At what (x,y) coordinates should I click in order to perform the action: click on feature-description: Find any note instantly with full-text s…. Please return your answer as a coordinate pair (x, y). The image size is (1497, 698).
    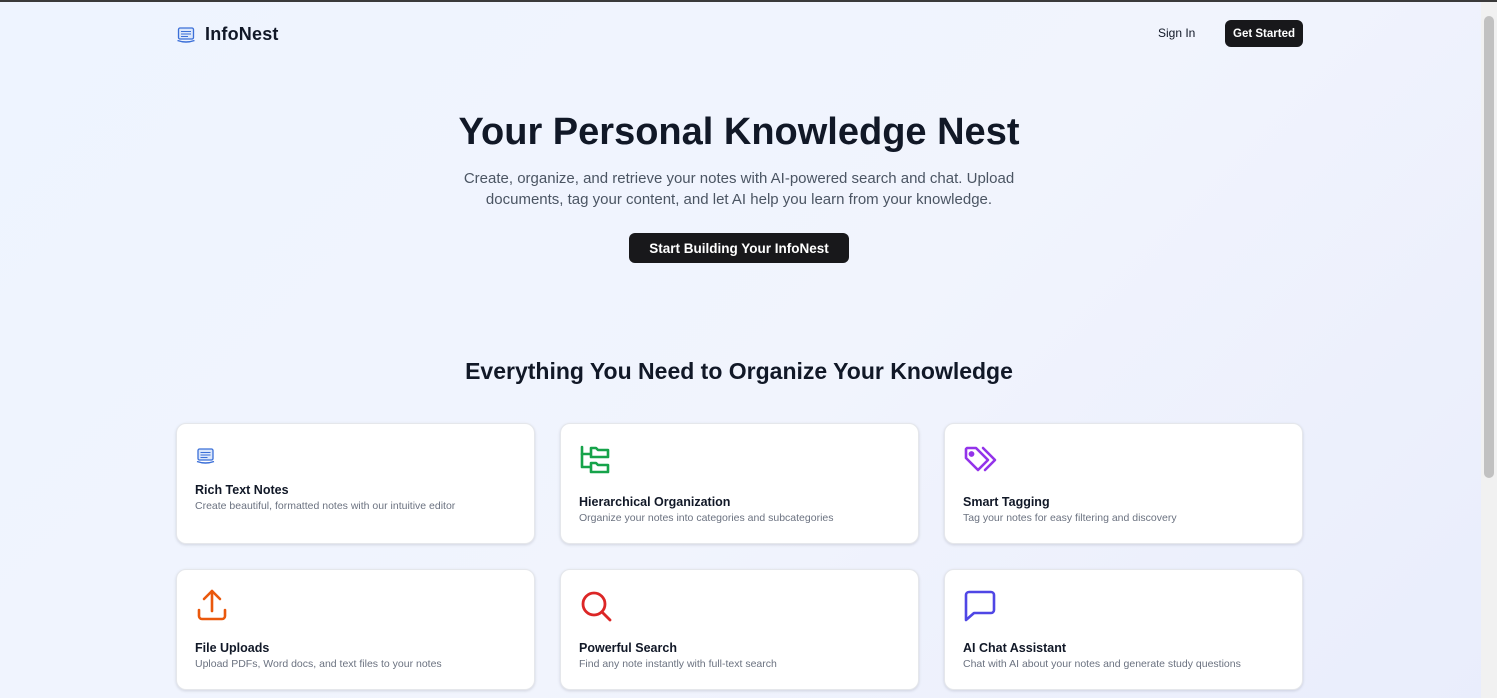
    Looking at the image, I should click on (678, 664).